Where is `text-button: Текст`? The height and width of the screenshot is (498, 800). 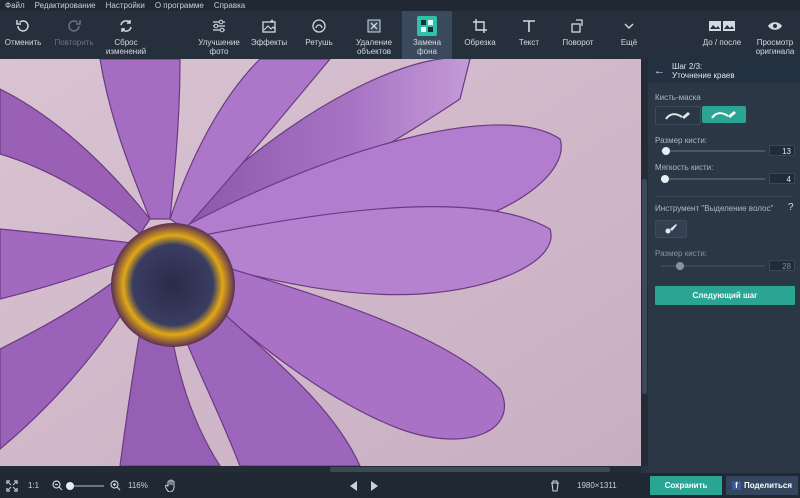
text-button: Текст is located at coordinates (529, 35).